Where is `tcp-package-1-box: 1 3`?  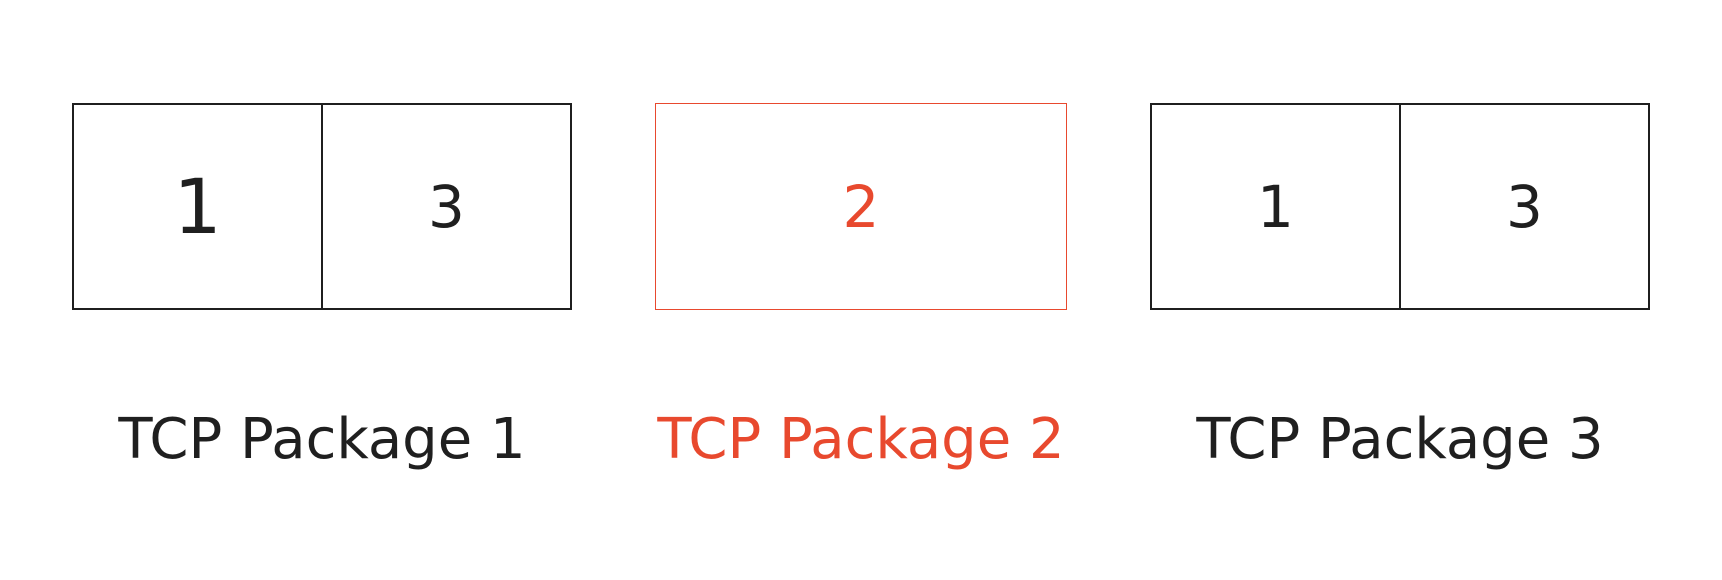
tcp-package-1-box: 1 3 is located at coordinates (322, 206).